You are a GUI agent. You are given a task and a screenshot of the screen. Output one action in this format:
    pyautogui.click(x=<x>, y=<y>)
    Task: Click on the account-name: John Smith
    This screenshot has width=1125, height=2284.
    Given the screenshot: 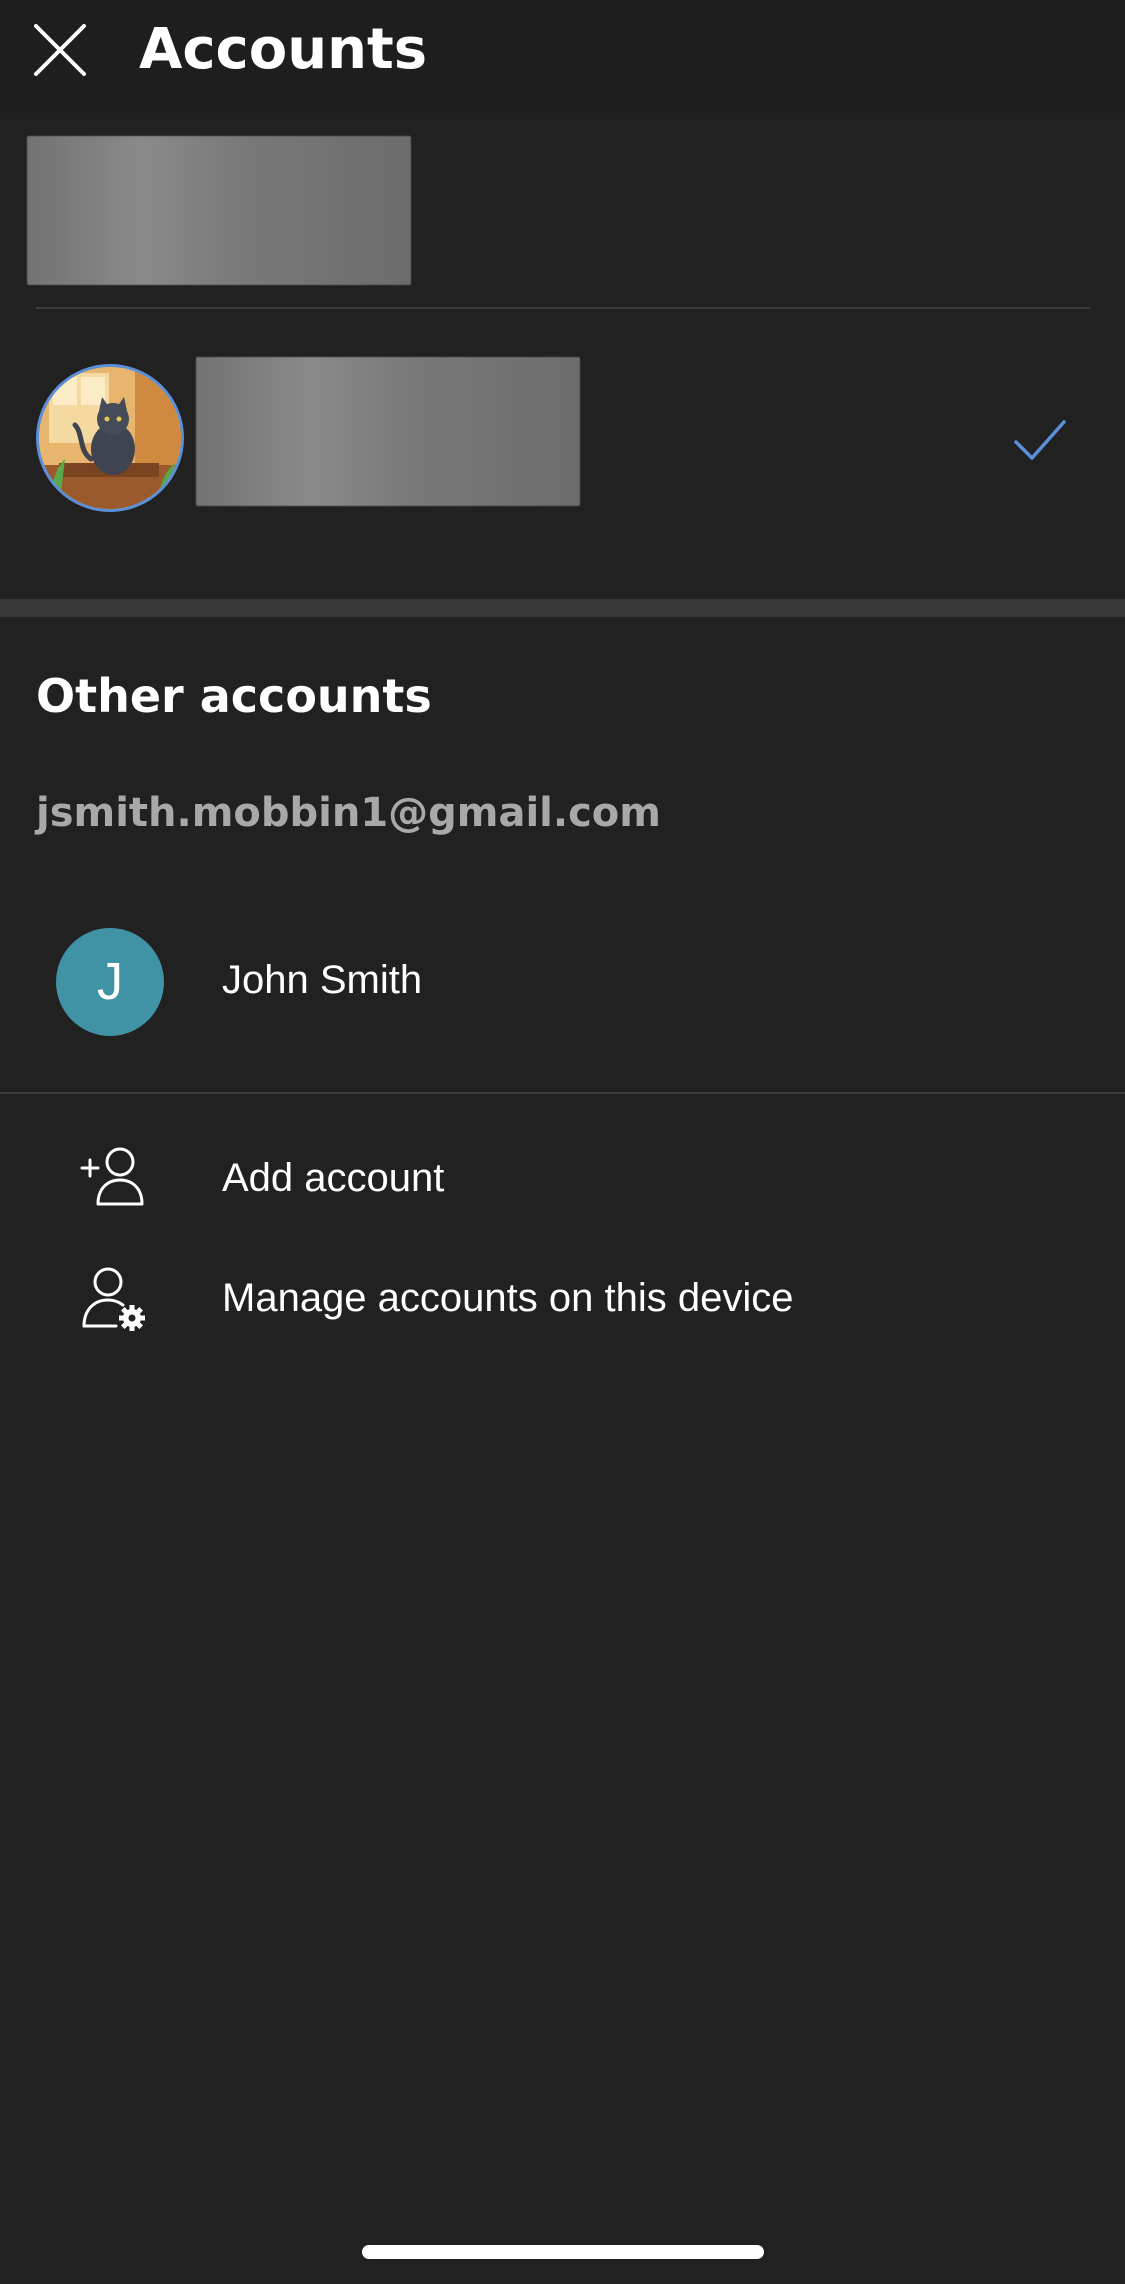 What is the action you would take?
    pyautogui.click(x=322, y=980)
    